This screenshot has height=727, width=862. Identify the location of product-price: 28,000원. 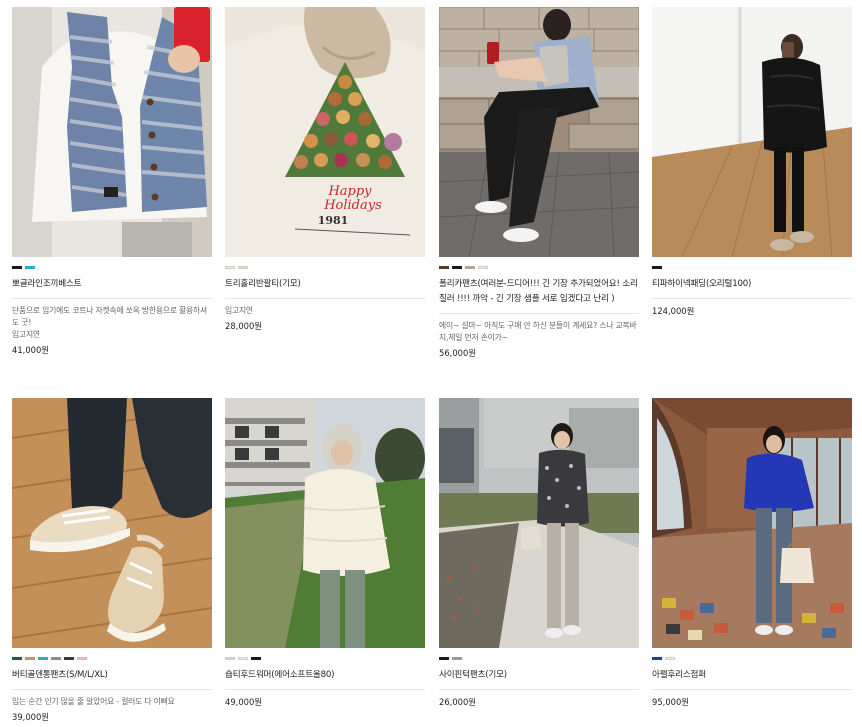
(244, 326).